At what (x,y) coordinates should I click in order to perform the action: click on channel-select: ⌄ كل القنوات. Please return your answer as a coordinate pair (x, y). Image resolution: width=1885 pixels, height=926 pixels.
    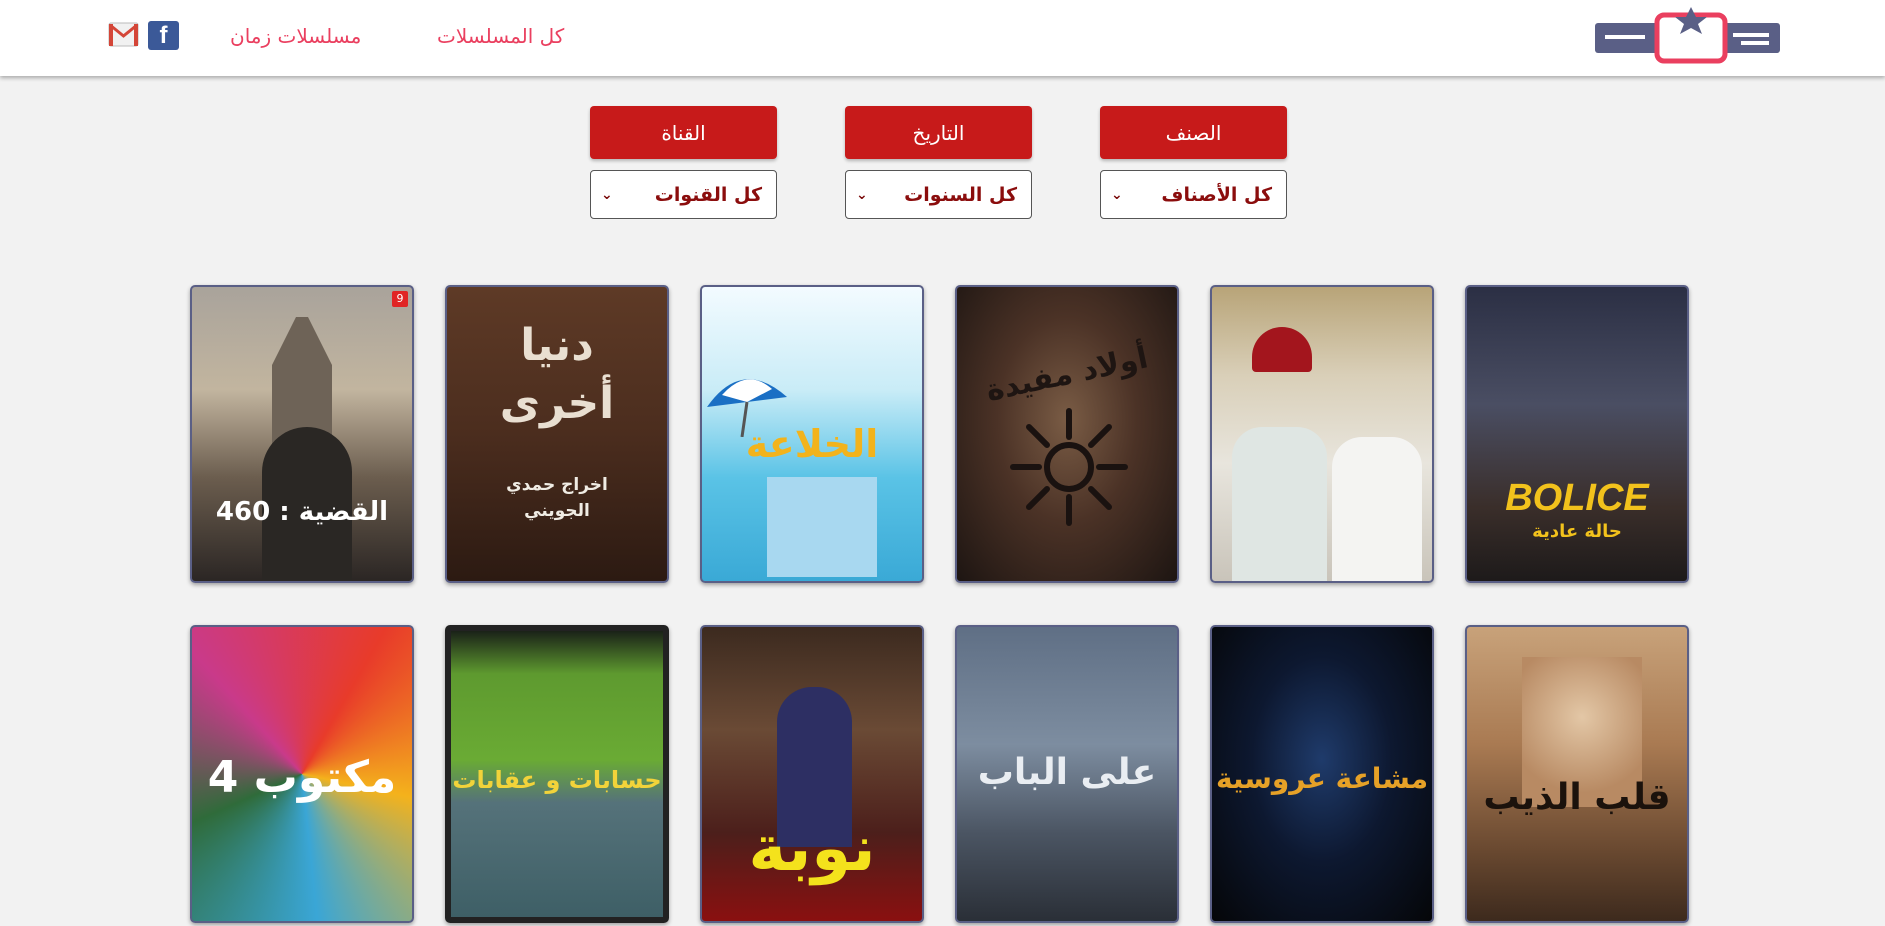
    Looking at the image, I should click on (683, 194).